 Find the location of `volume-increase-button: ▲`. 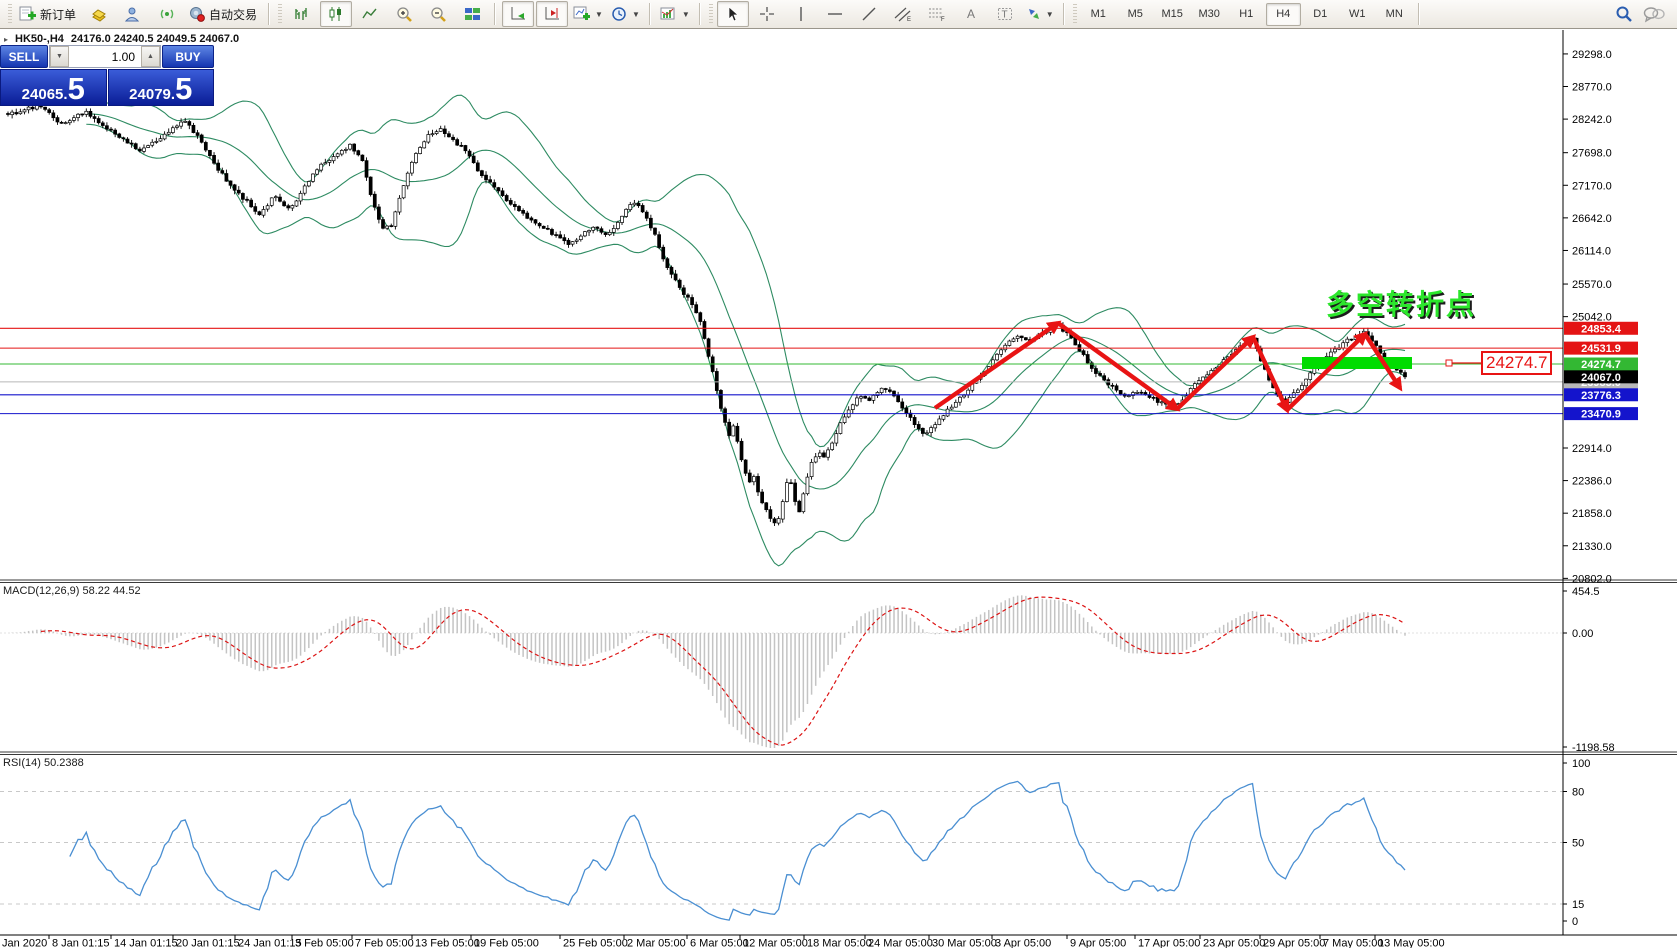

volume-increase-button: ▲ is located at coordinates (150, 56).